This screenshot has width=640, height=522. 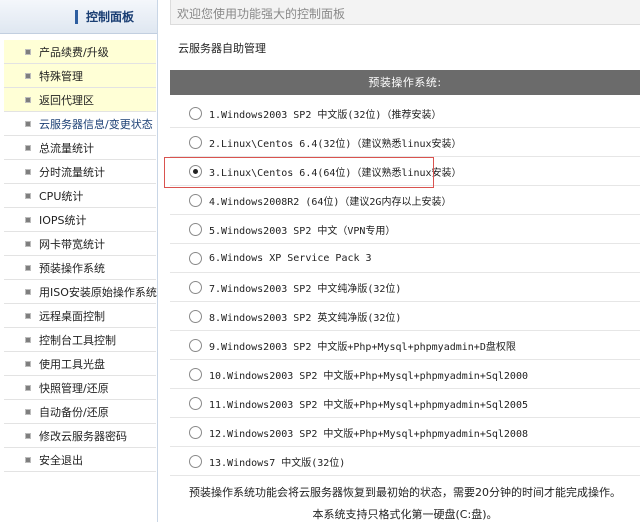 I want to click on sidebar-item-label: IOPS统计, so click(x=63, y=220).